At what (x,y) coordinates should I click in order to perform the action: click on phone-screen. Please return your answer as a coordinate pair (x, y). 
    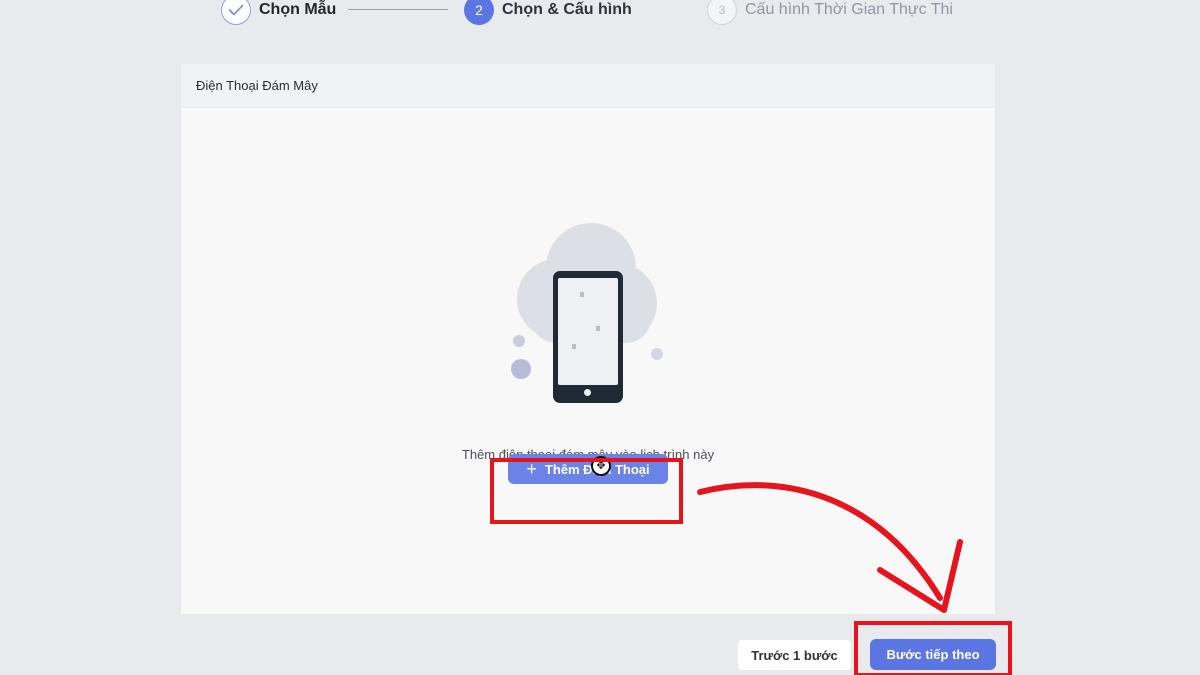
    Looking at the image, I should click on (588, 331).